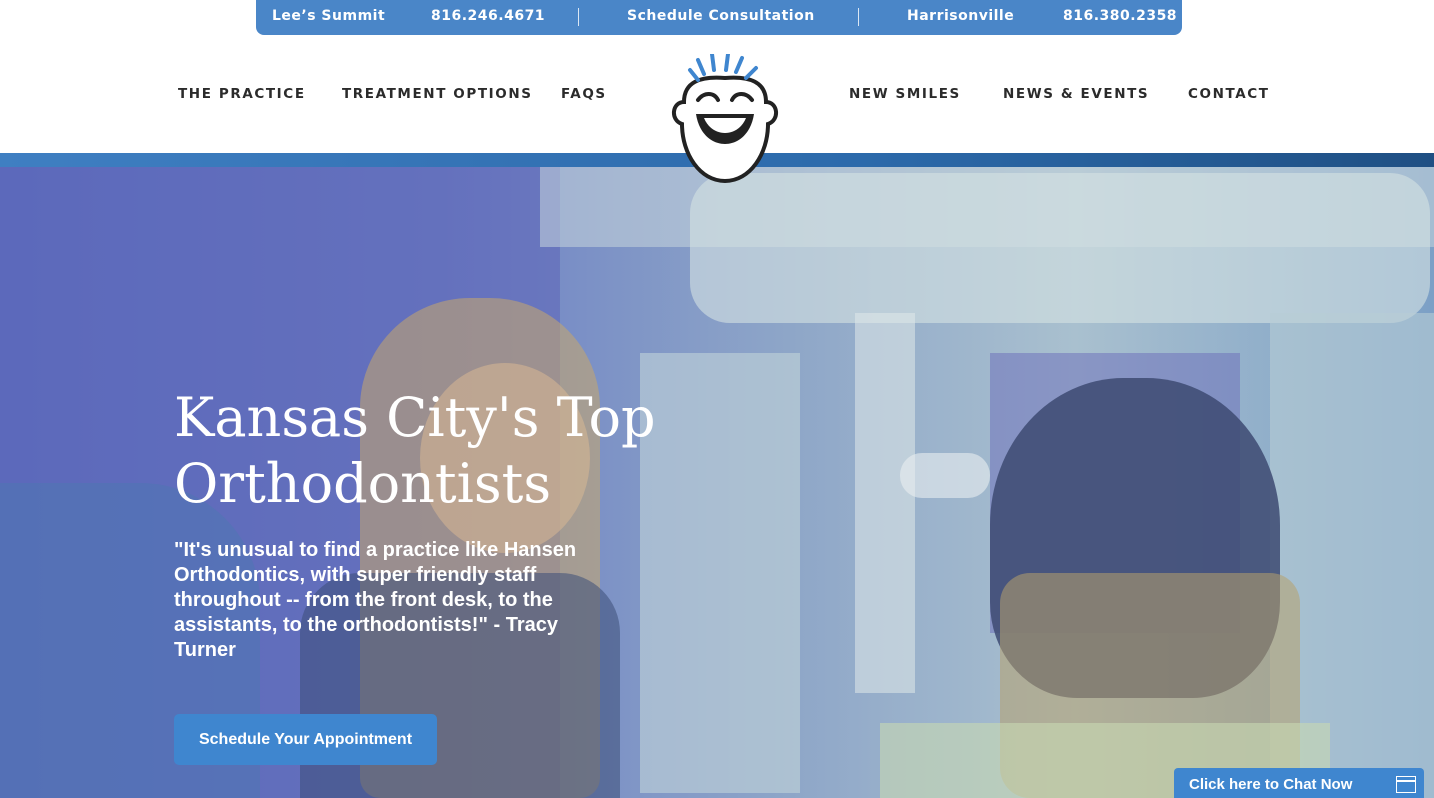  What do you see at coordinates (1406, 784) in the screenshot?
I see `chat-window-icon` at bounding box center [1406, 784].